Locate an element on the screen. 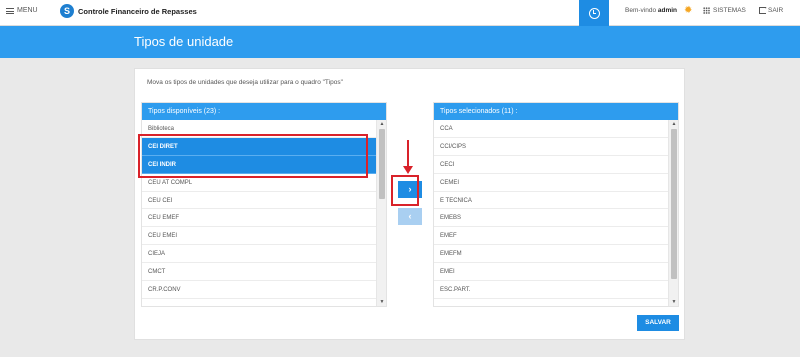 The height and width of the screenshot is (357, 800). apps-grid-icon is located at coordinates (706, 10).